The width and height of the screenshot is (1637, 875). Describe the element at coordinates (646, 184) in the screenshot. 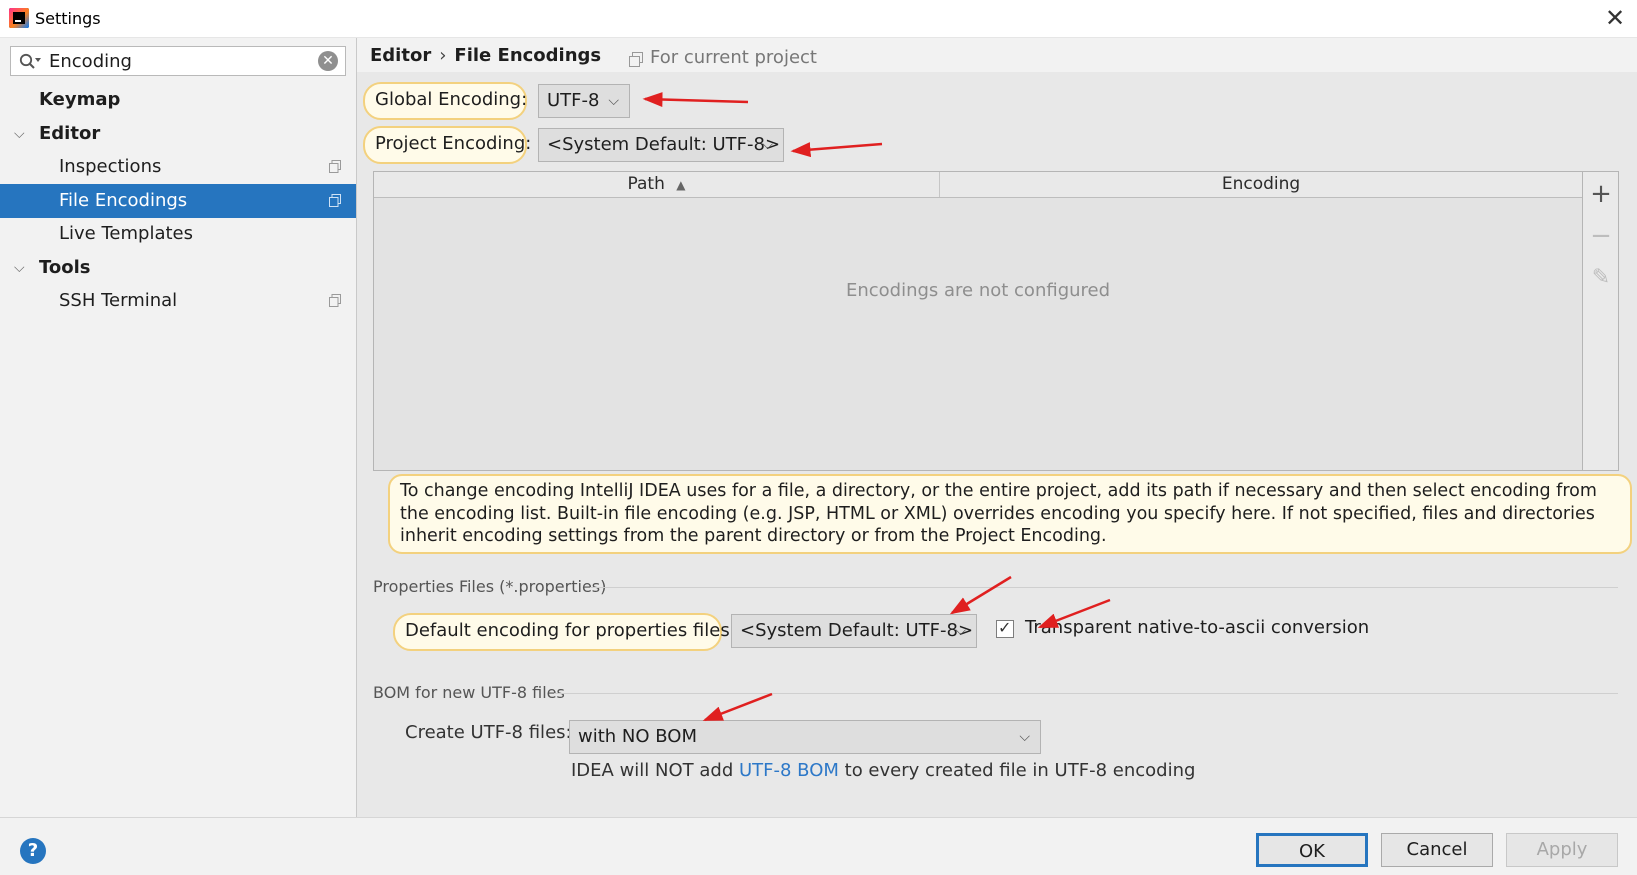

I see `column-header-label: Path` at that location.